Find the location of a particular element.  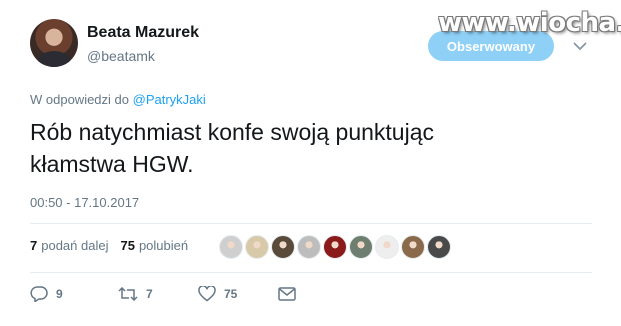

retweets-stat: 7 podań dalej is located at coordinates (69, 245).